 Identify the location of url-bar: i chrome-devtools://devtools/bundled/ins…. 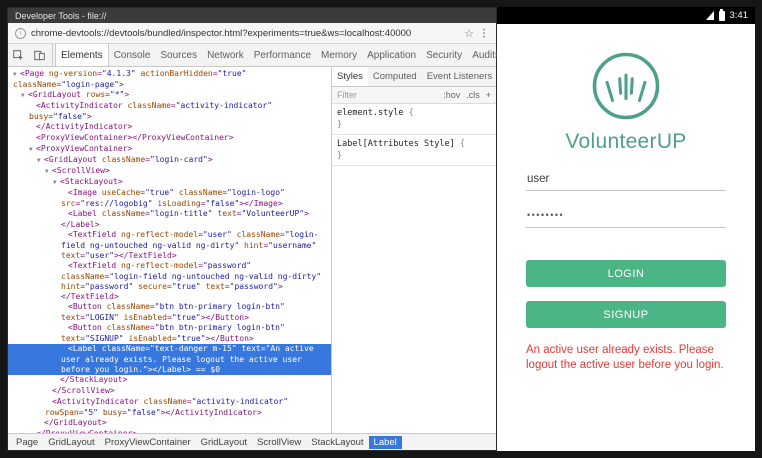
(252, 33).